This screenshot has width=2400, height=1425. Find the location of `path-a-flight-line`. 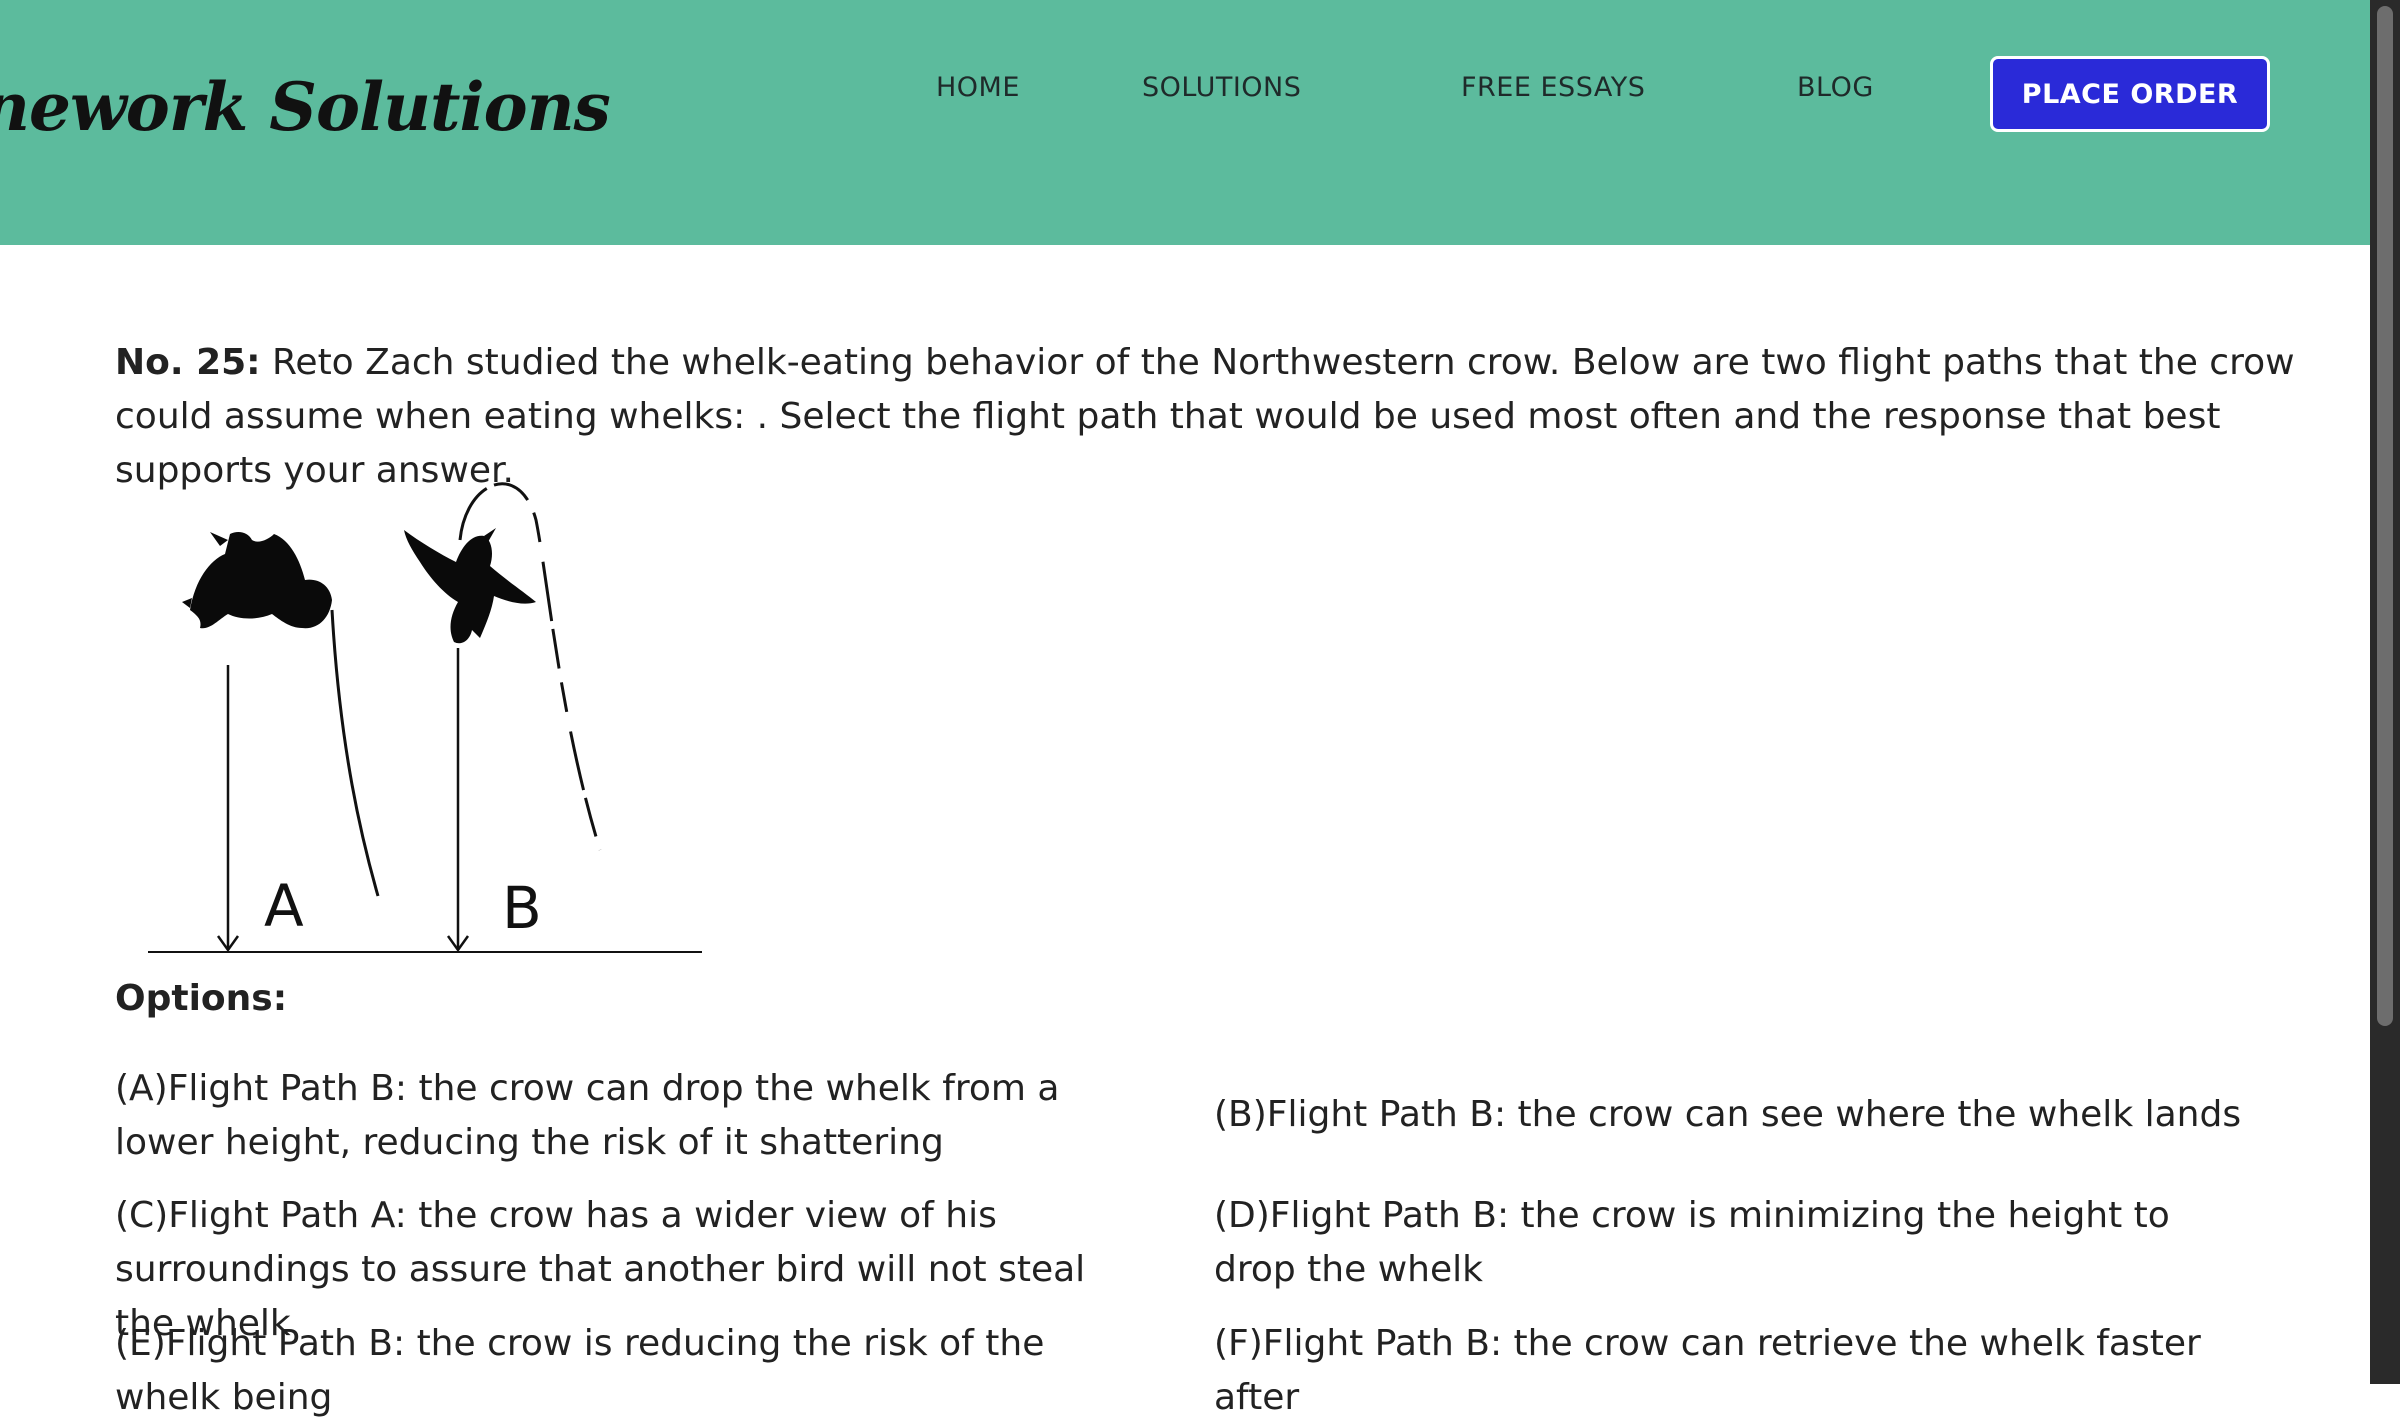

path-a-flight-line is located at coordinates (355, 753).